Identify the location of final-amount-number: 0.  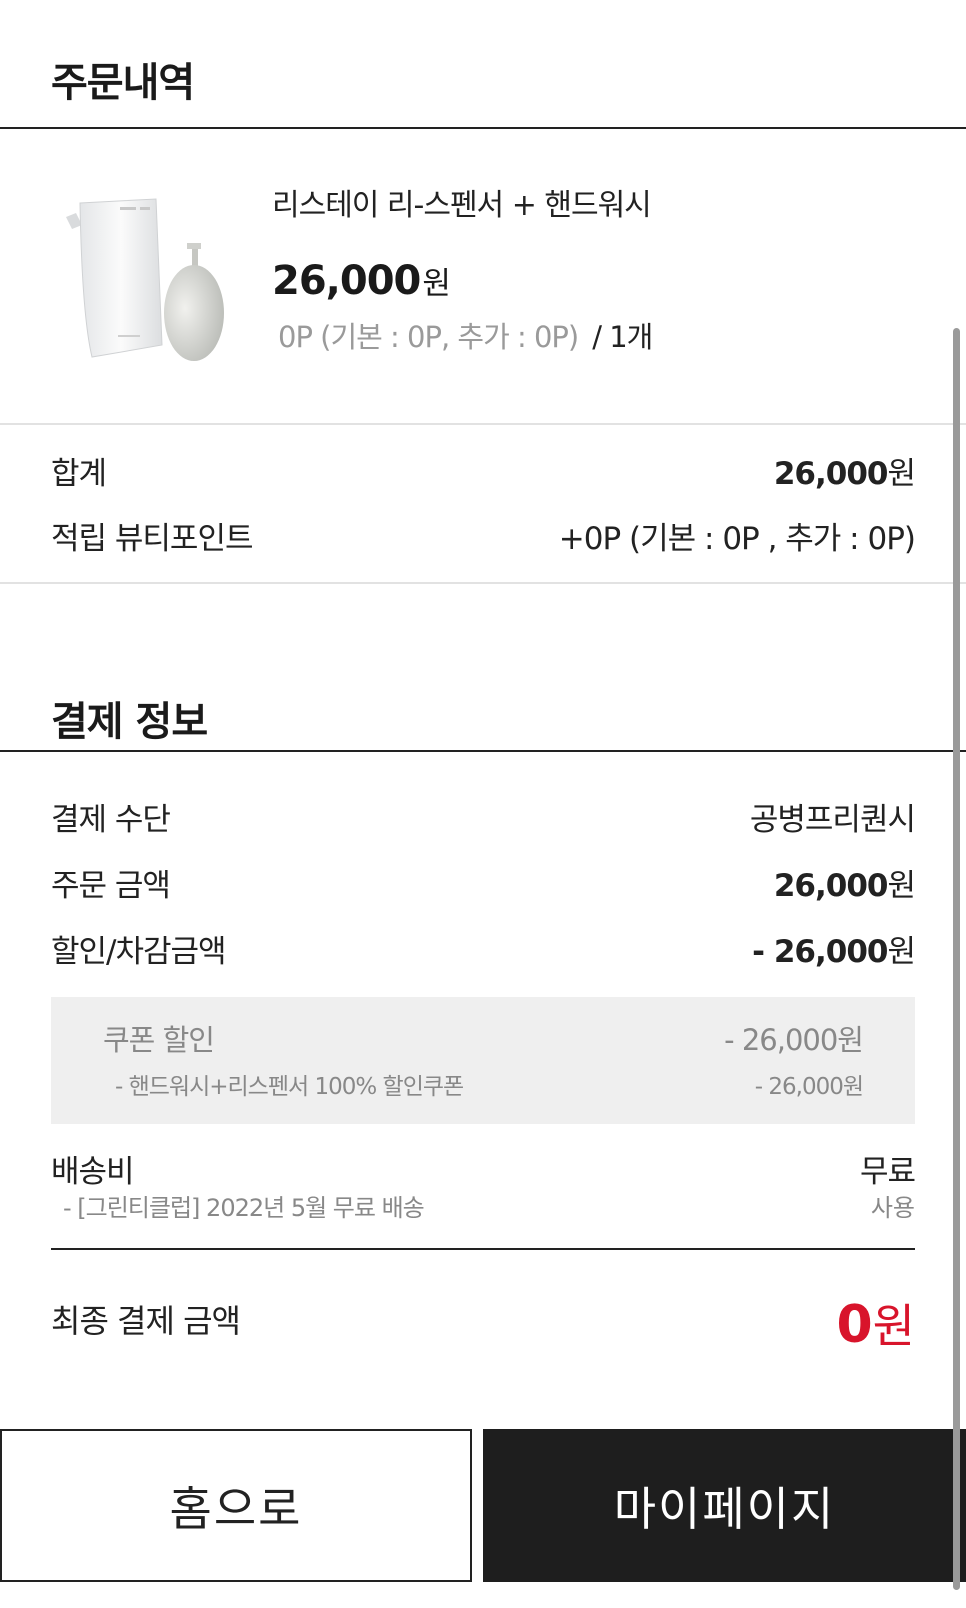
(854, 1325).